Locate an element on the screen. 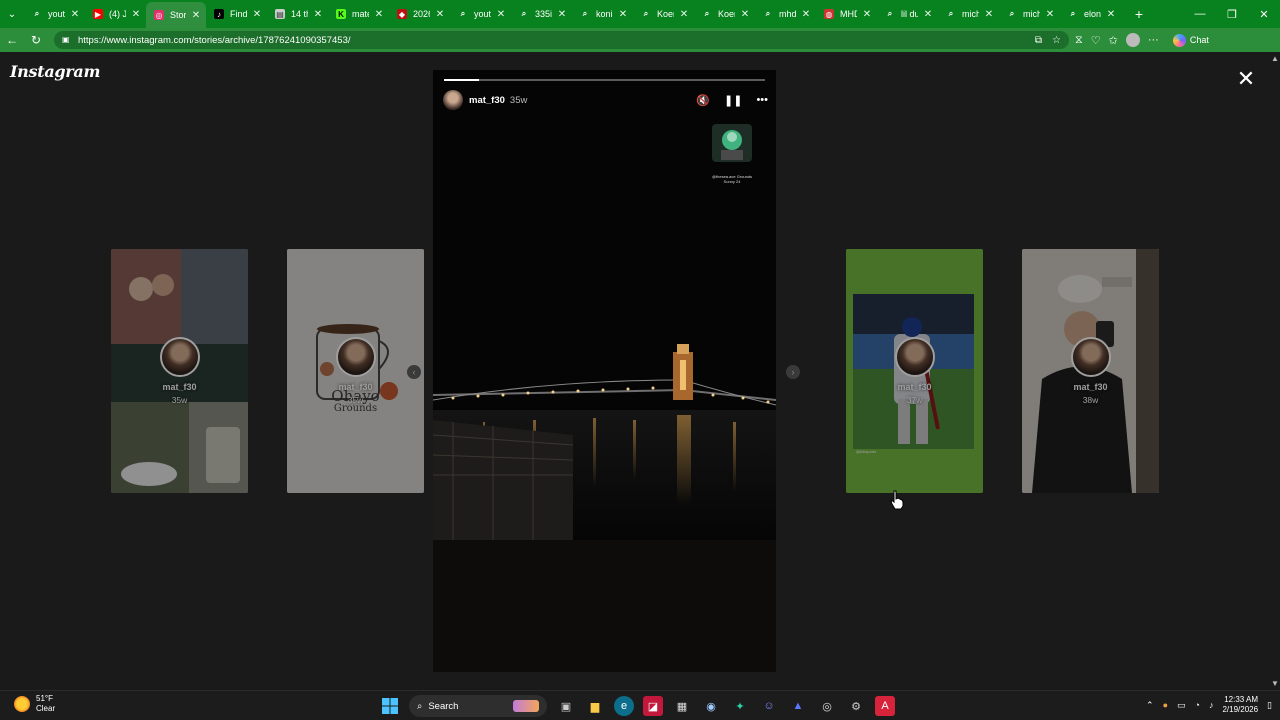  tab-5: ▤ 14 thin ✕ is located at coordinates (297, 14).